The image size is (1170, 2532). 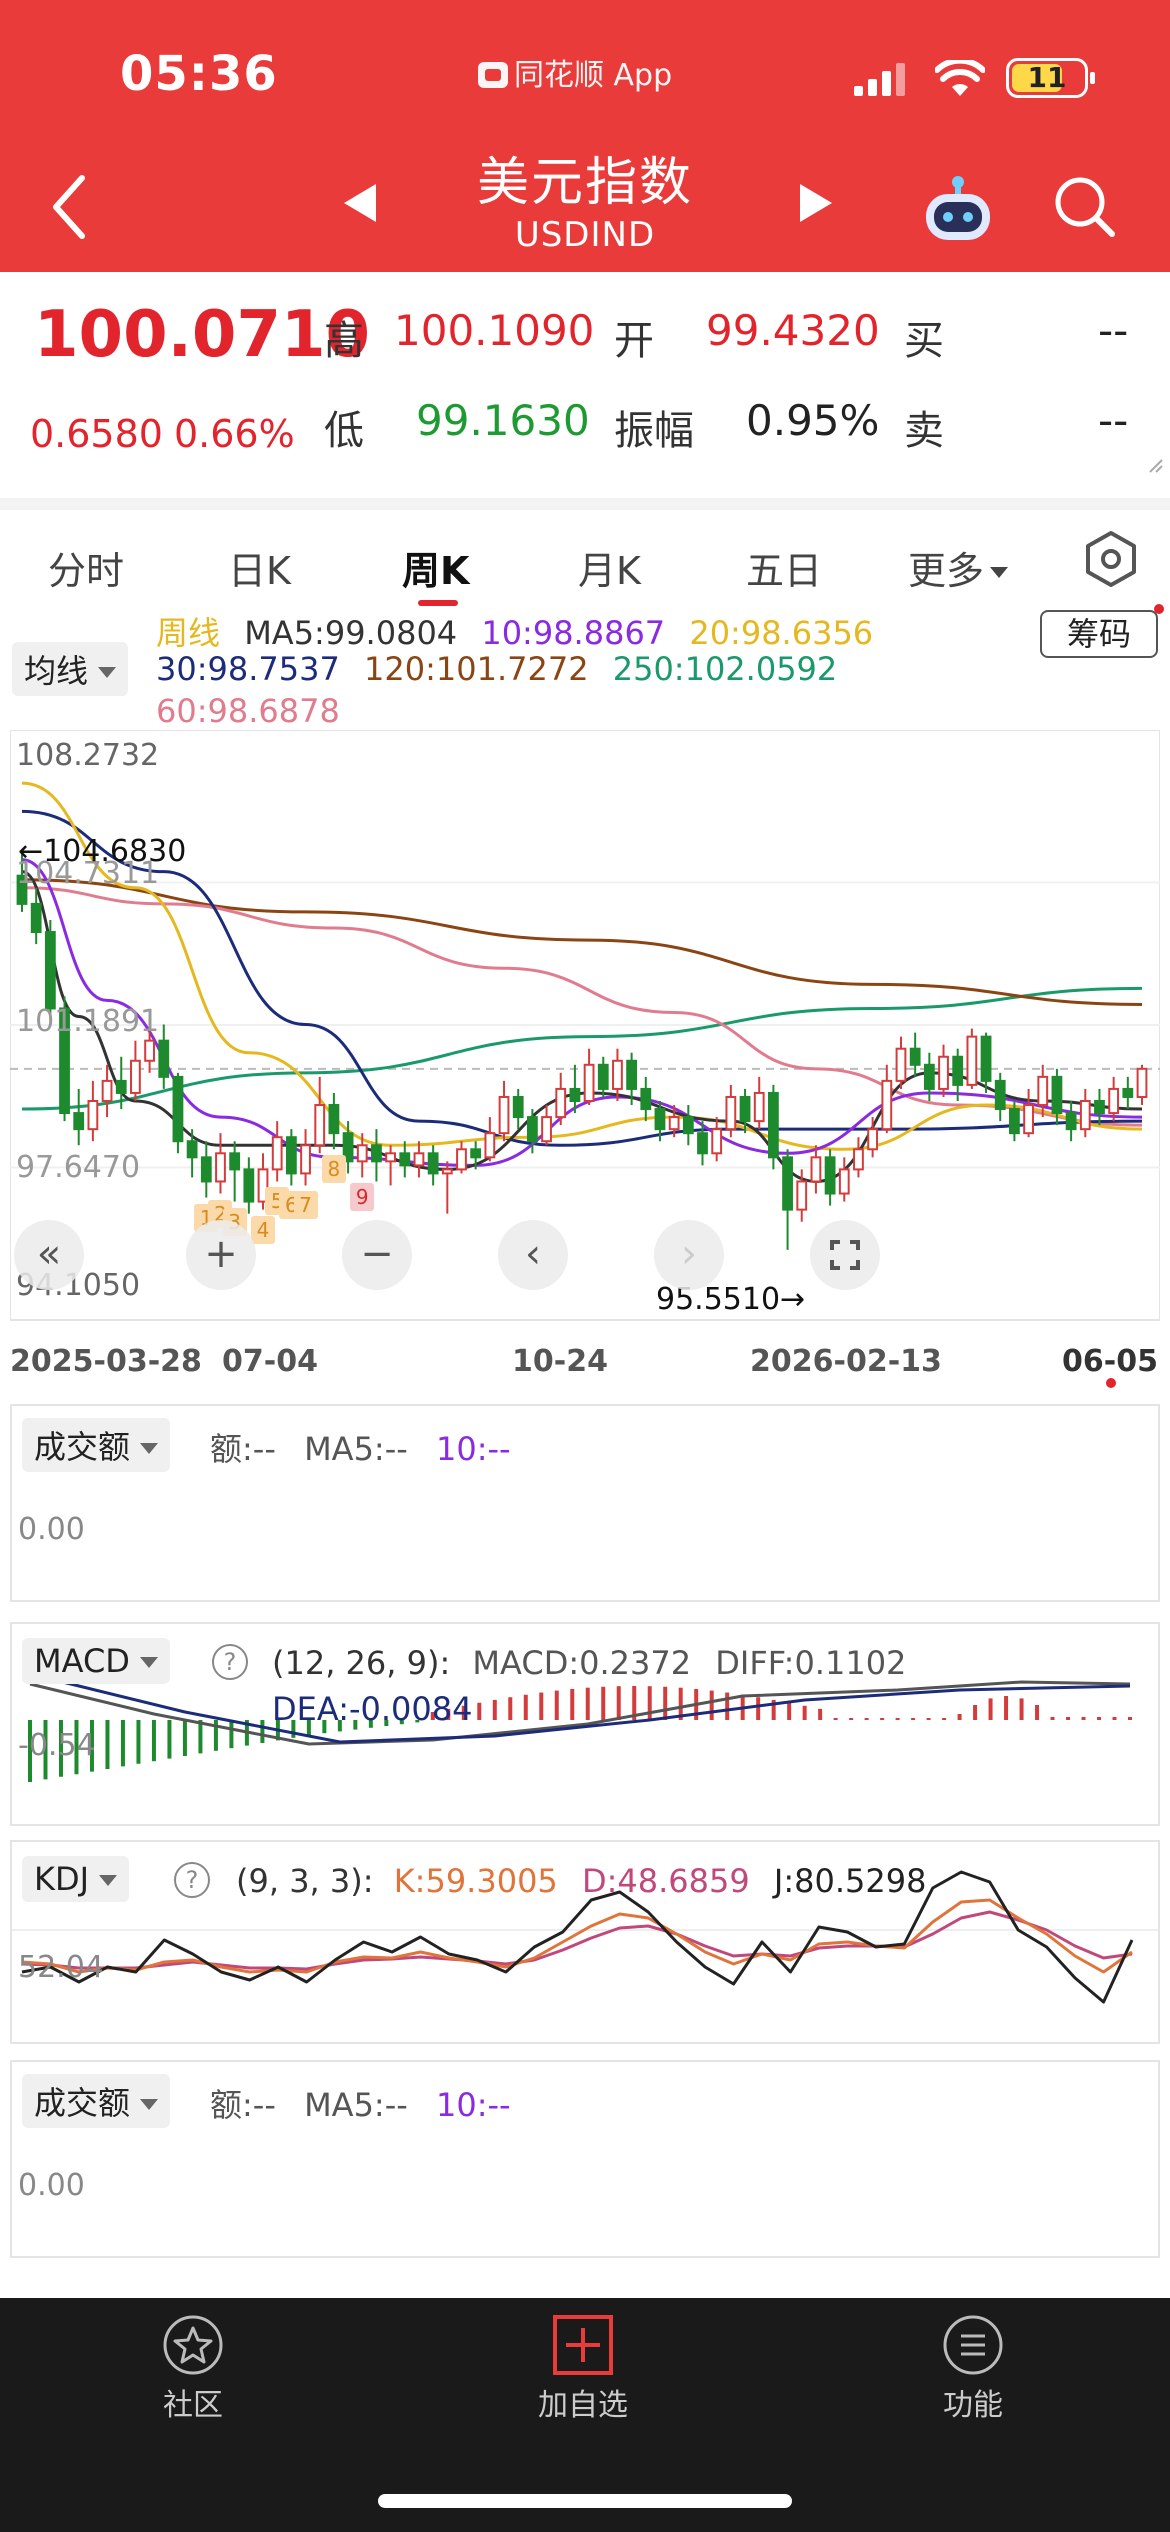 What do you see at coordinates (230, 1662) in the screenshot?
I see `macd-help-icon: ?` at bounding box center [230, 1662].